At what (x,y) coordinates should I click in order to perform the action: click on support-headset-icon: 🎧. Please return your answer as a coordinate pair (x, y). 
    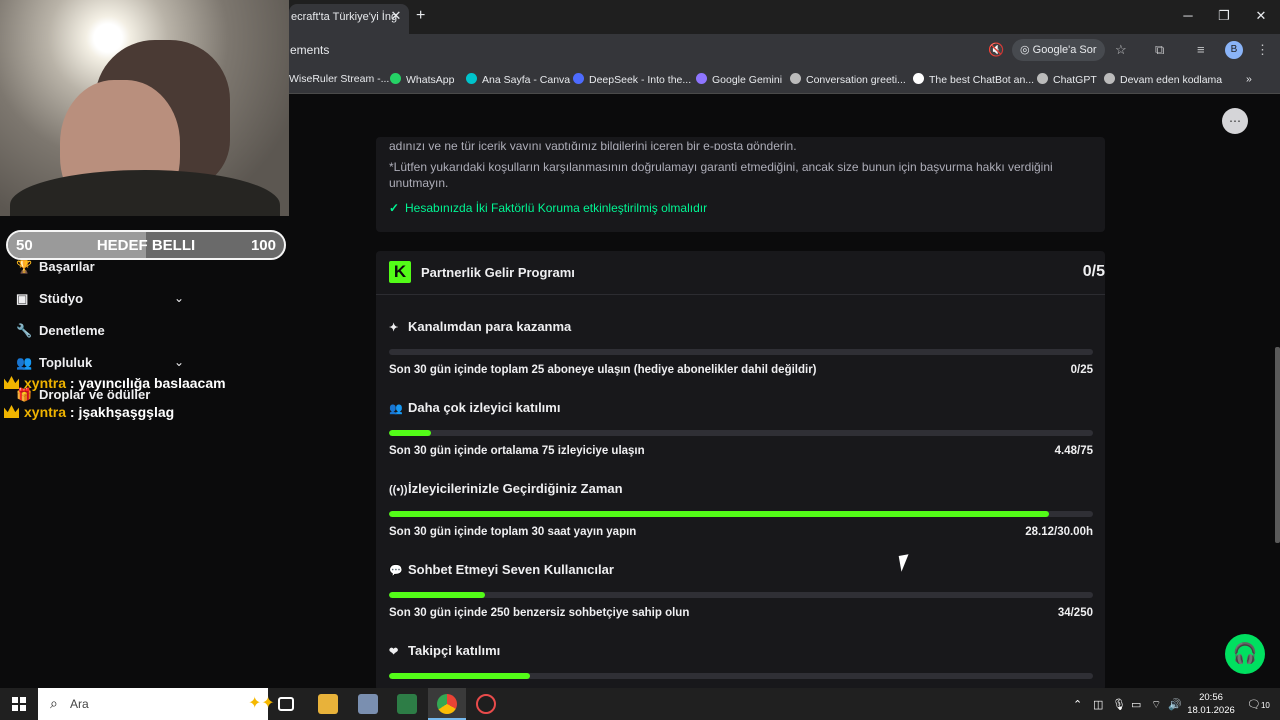
    Looking at the image, I should click on (1245, 654).